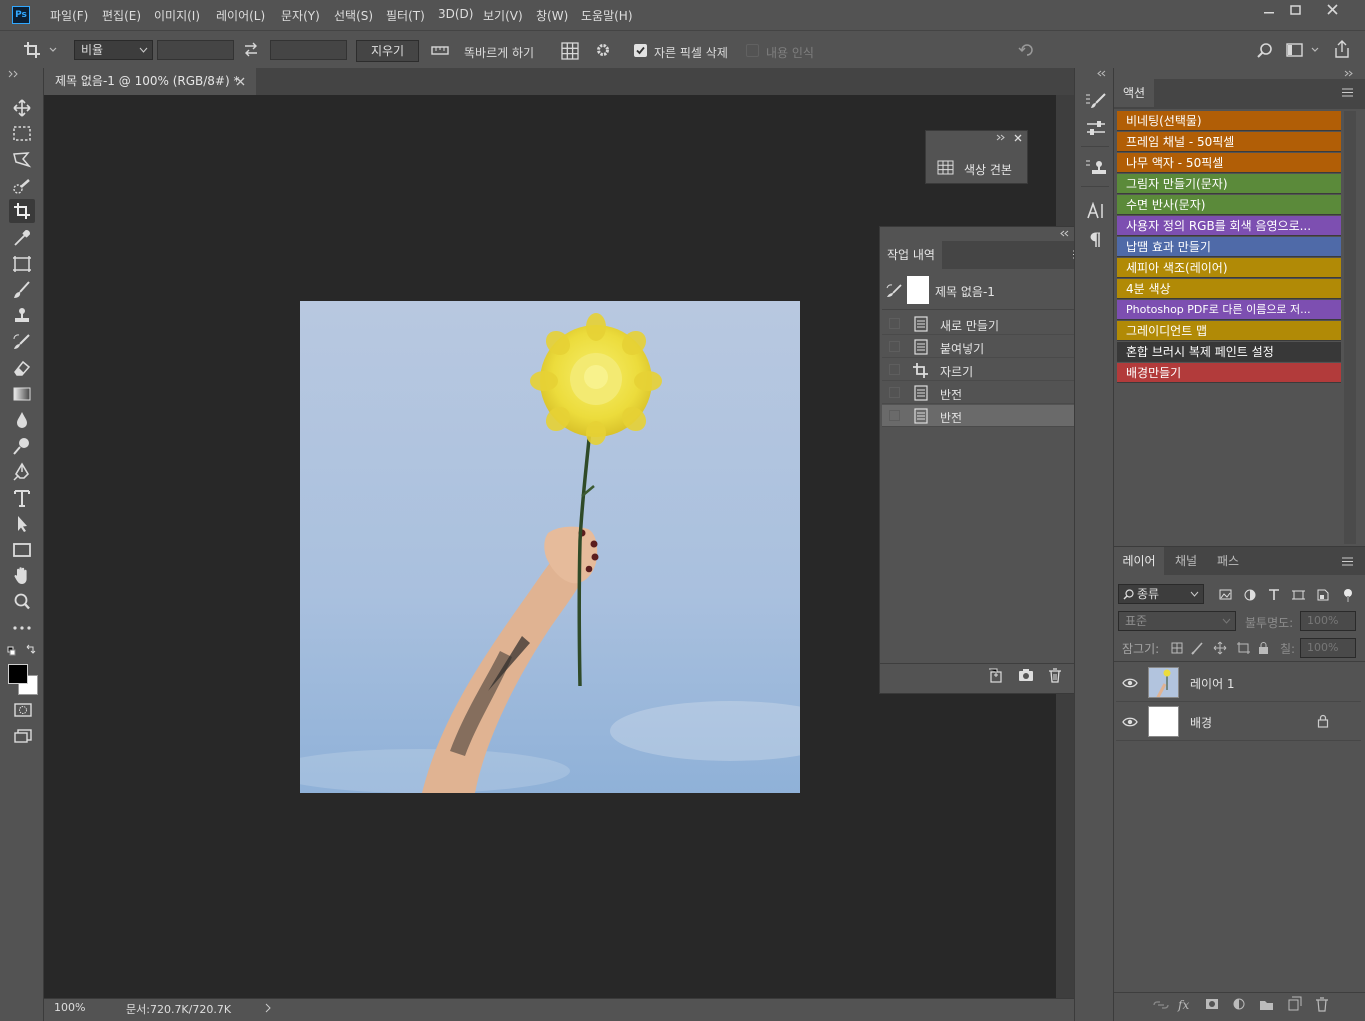 The image size is (1365, 1021). I want to click on action-set: 혼합 브러시 복제 페인트 설정, so click(1229, 352).